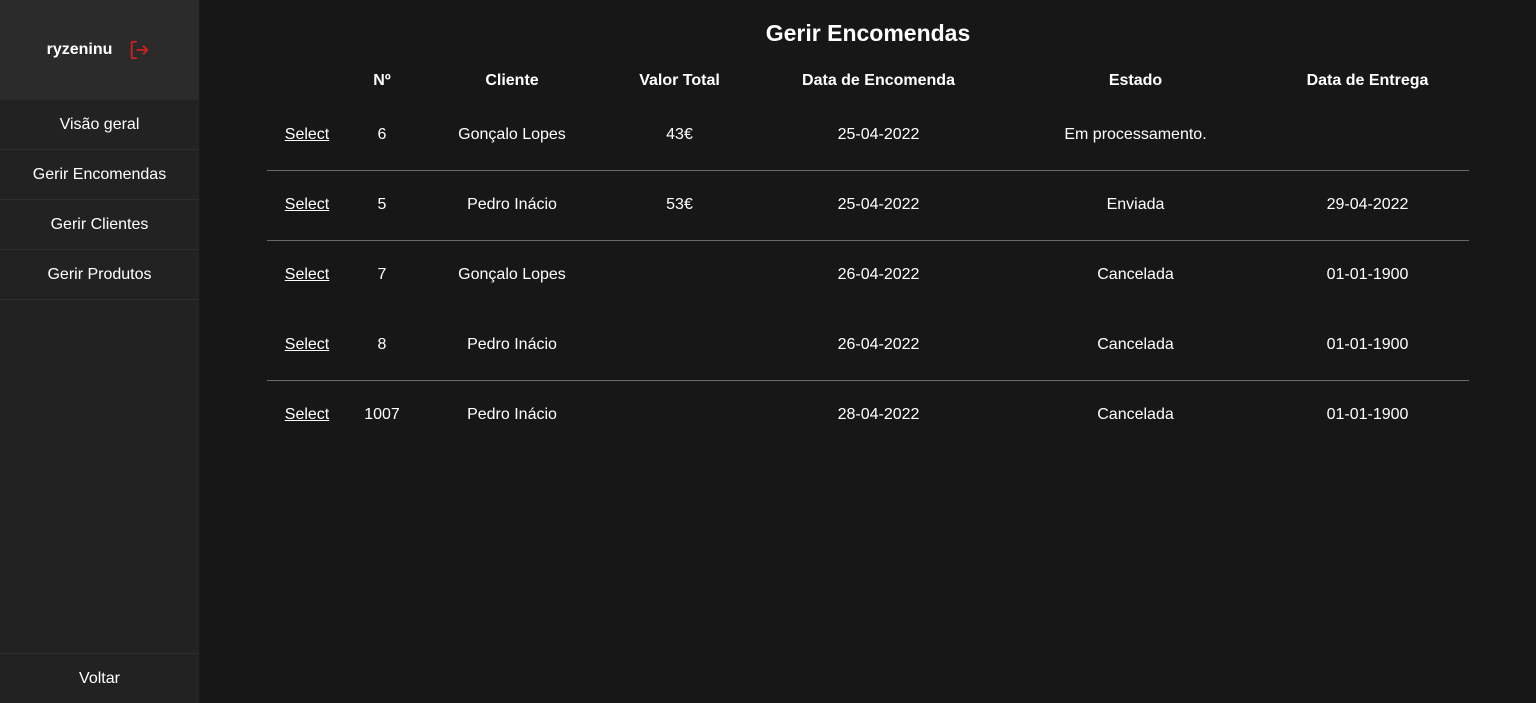  What do you see at coordinates (878, 80) in the screenshot?
I see `header-data-encomenda: Data de Encomenda` at bounding box center [878, 80].